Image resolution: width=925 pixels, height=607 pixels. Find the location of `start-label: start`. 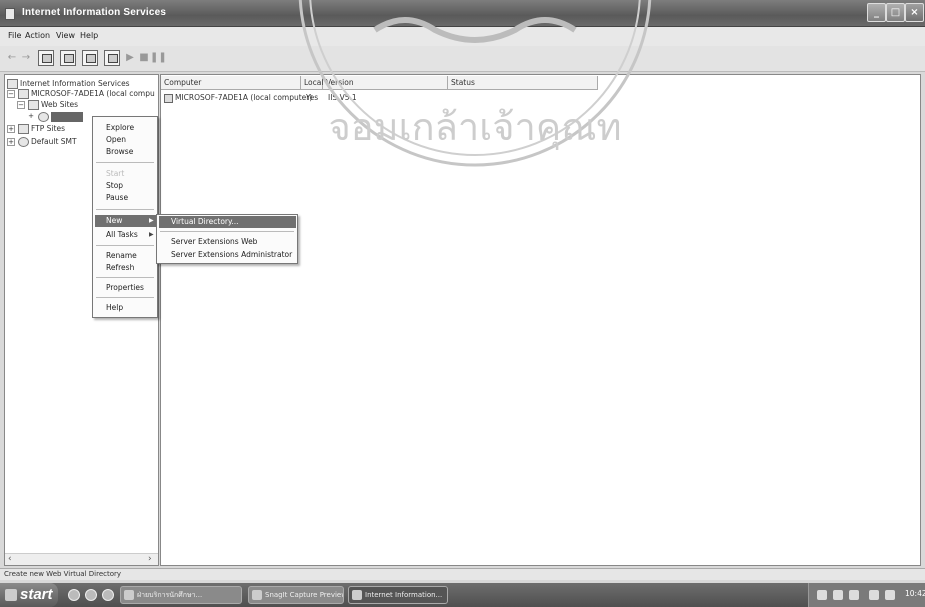

start-label: start is located at coordinates (36, 594).